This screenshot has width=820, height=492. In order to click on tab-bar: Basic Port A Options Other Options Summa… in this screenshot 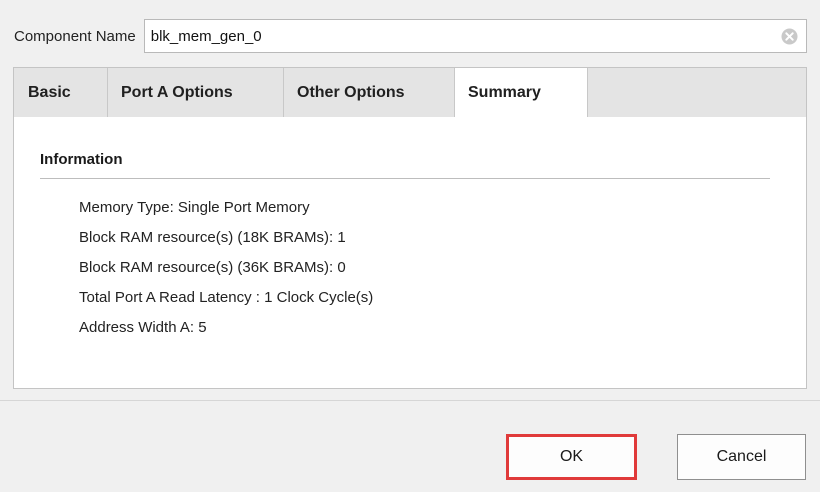, I will do `click(410, 92)`.